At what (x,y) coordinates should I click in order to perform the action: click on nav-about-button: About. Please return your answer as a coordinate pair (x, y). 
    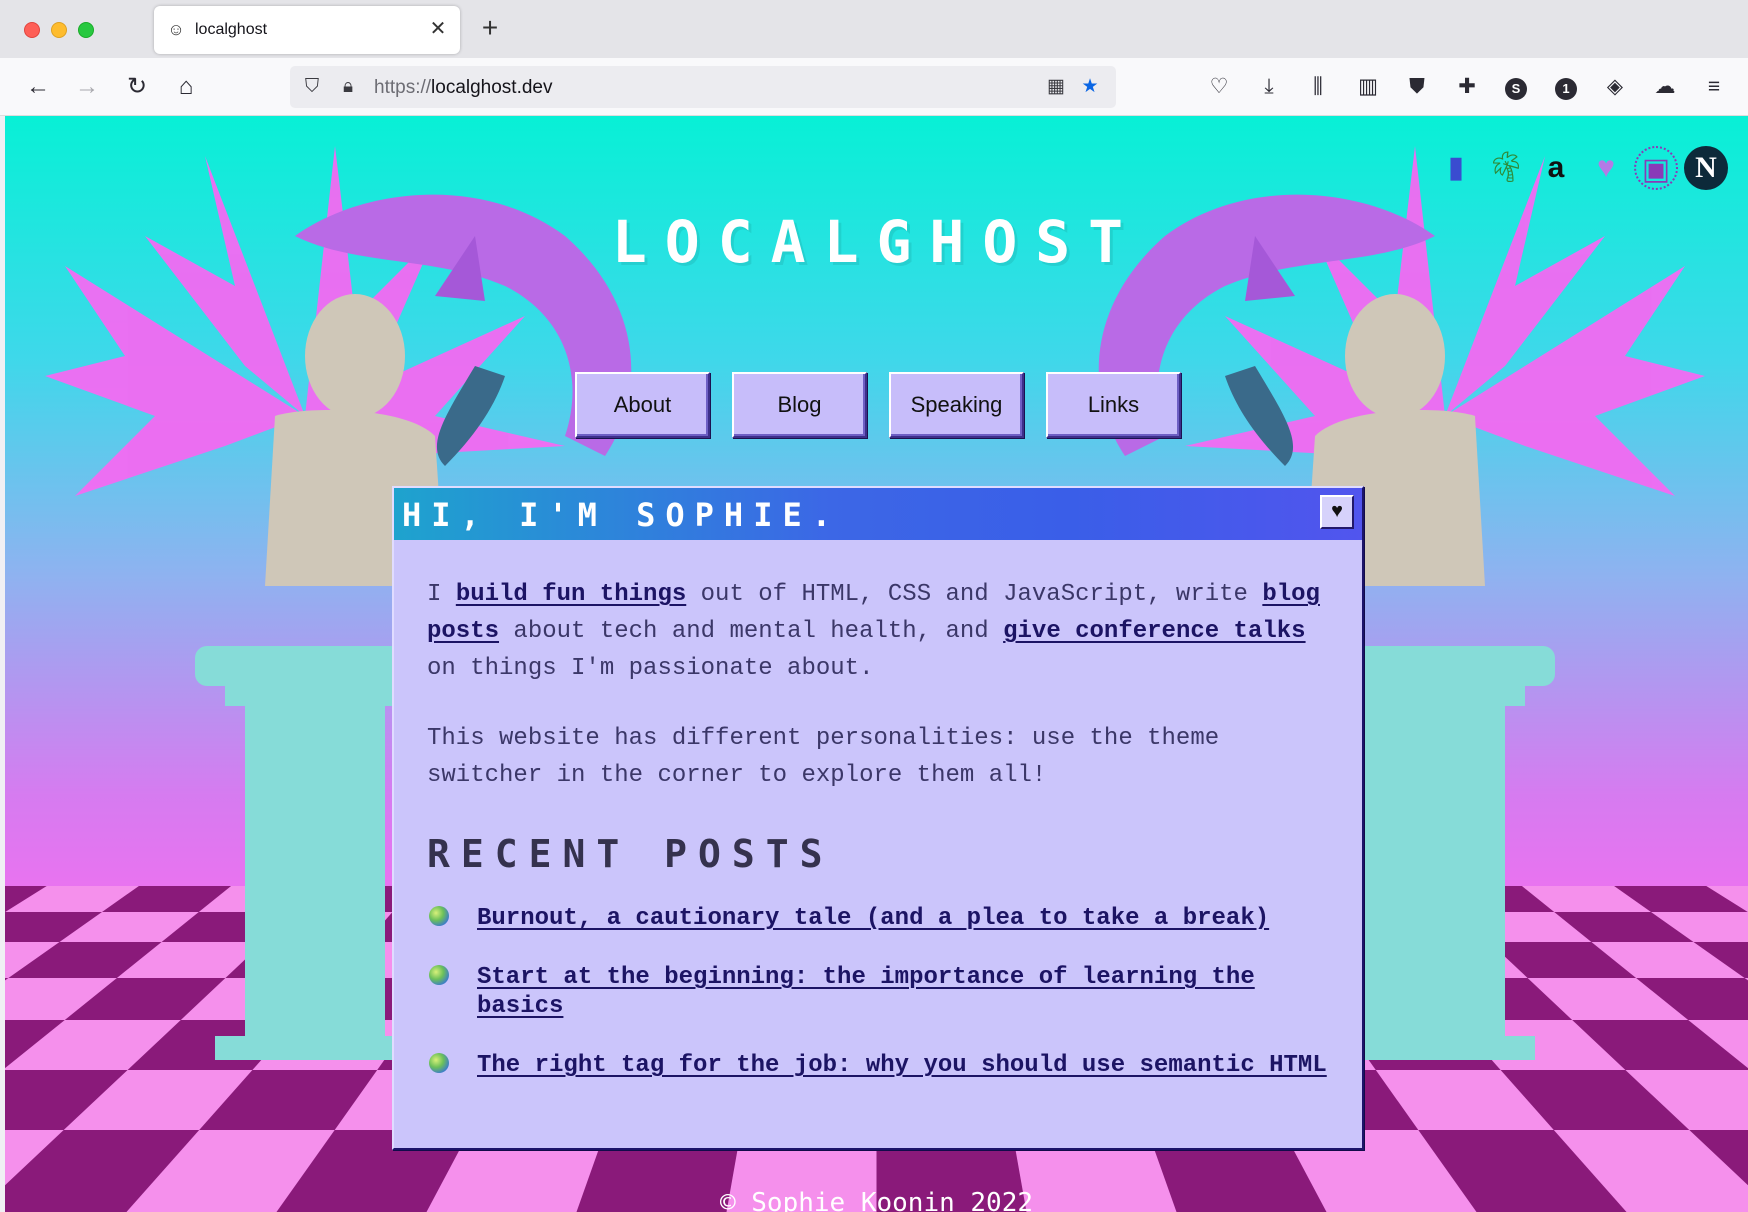
    Looking at the image, I should click on (642, 405).